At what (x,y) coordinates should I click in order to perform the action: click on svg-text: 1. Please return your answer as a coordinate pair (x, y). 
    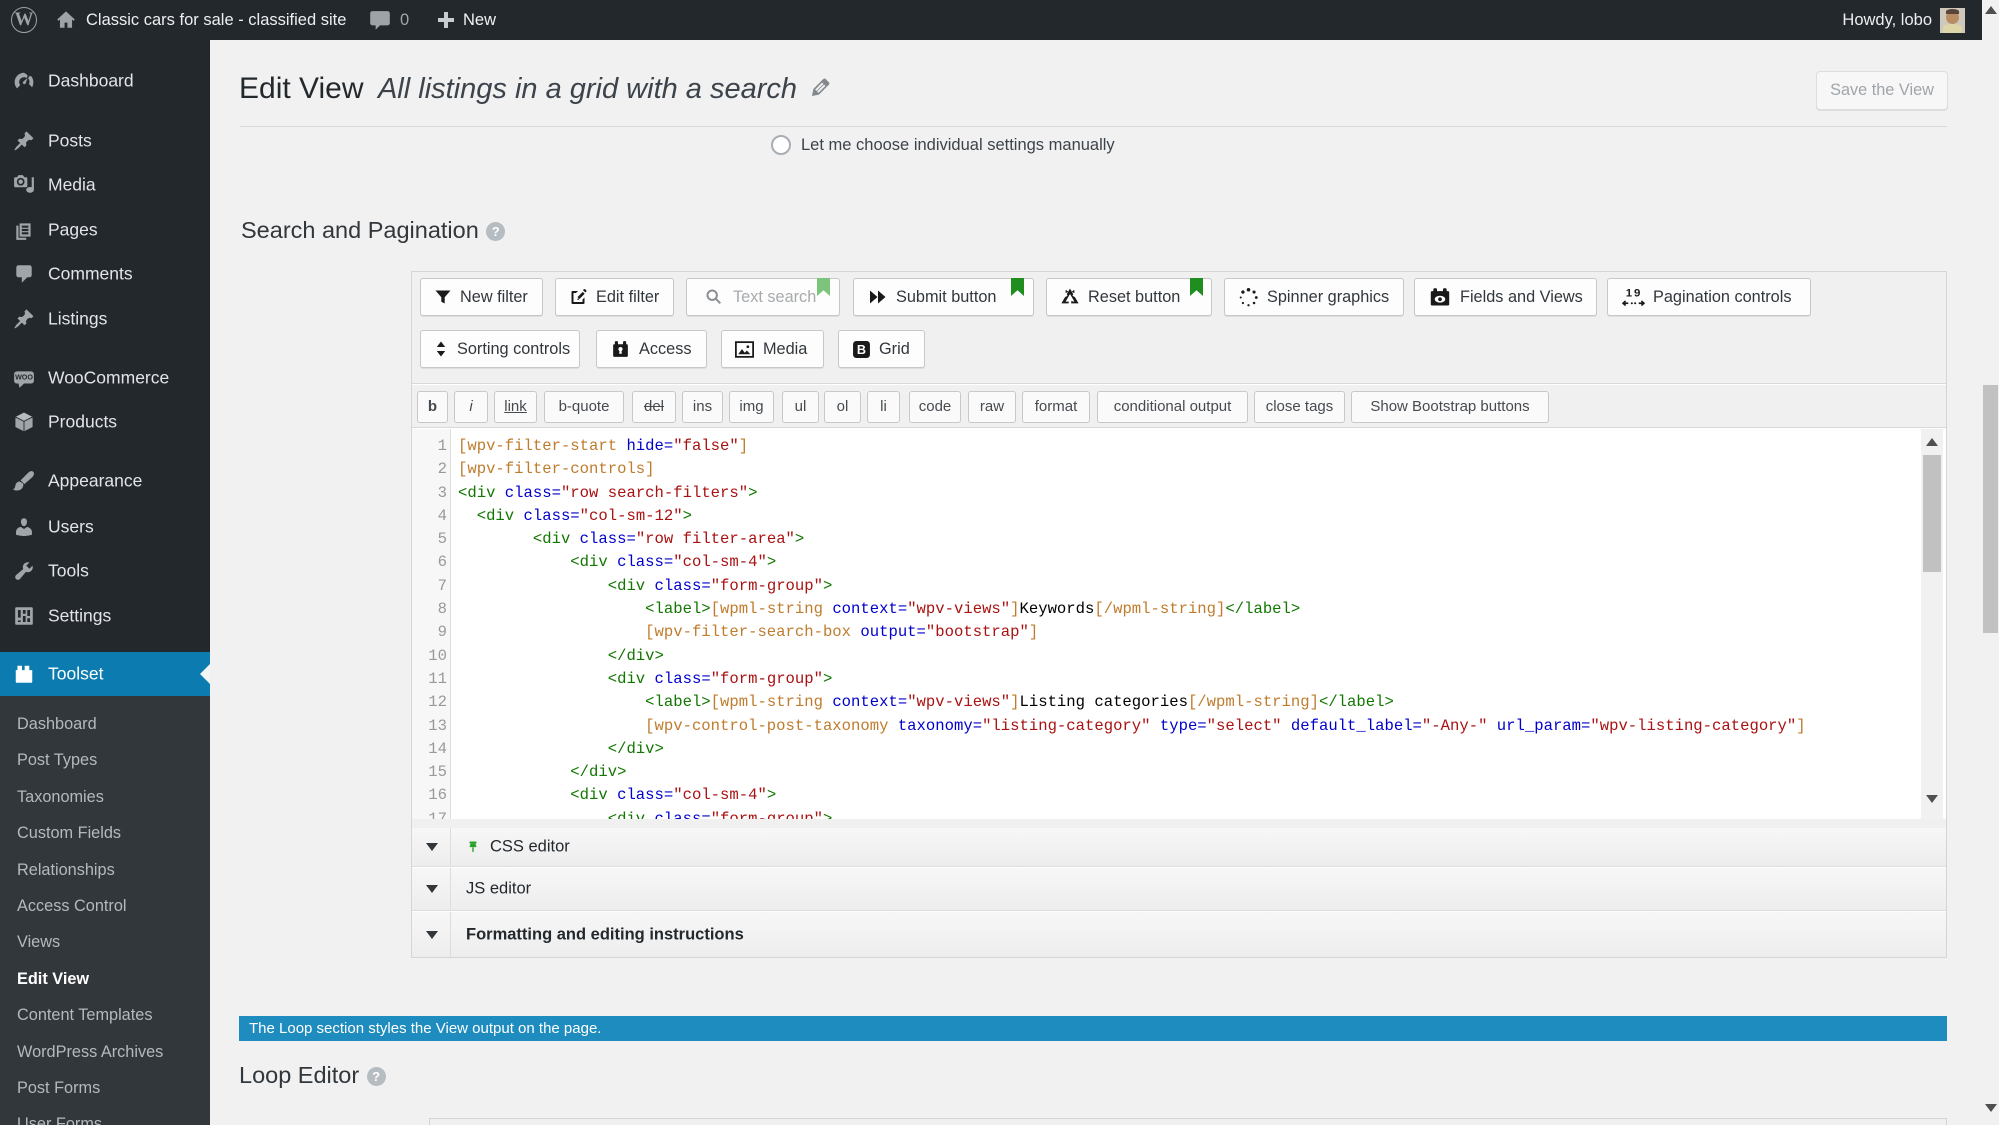
    Looking at the image, I should click on (1629, 293).